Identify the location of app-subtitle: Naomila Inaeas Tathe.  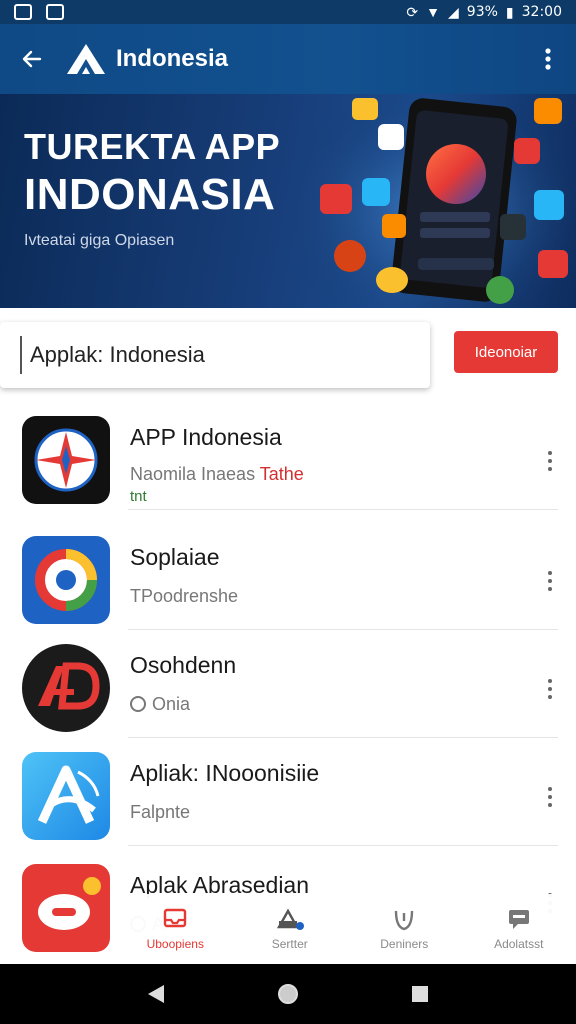
(217, 474).